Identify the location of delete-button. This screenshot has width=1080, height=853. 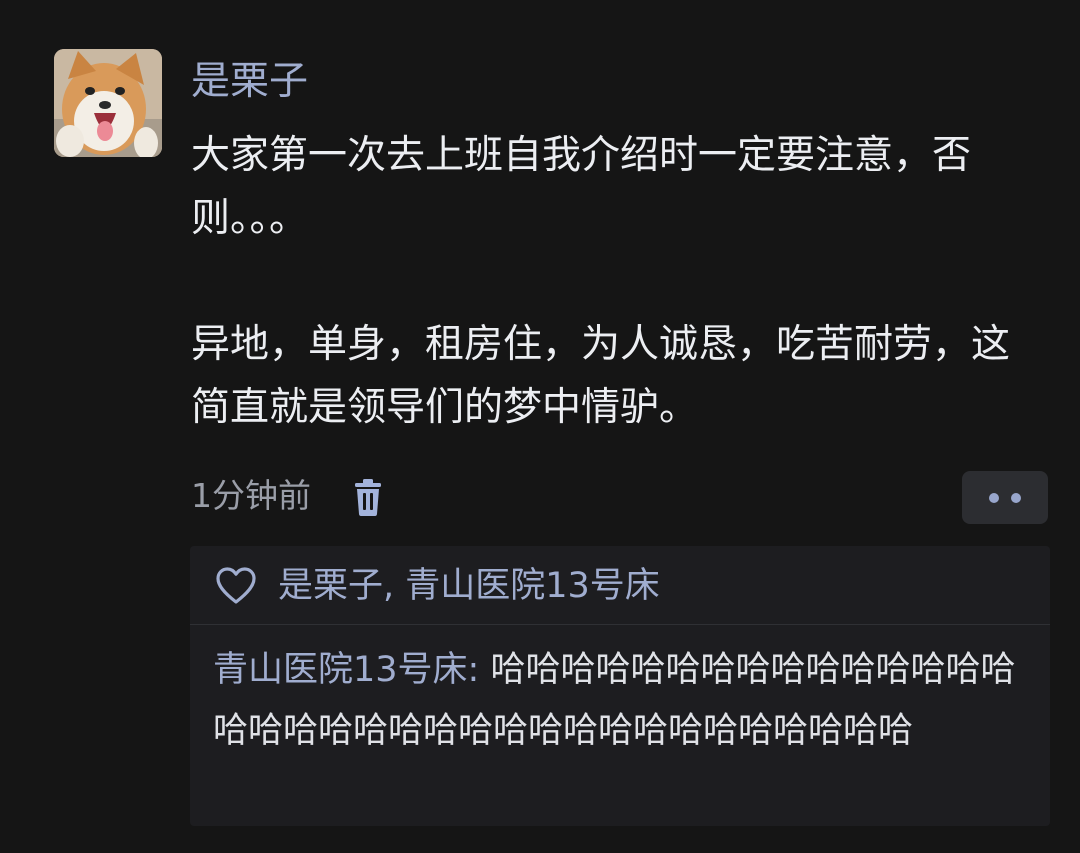
(368, 497).